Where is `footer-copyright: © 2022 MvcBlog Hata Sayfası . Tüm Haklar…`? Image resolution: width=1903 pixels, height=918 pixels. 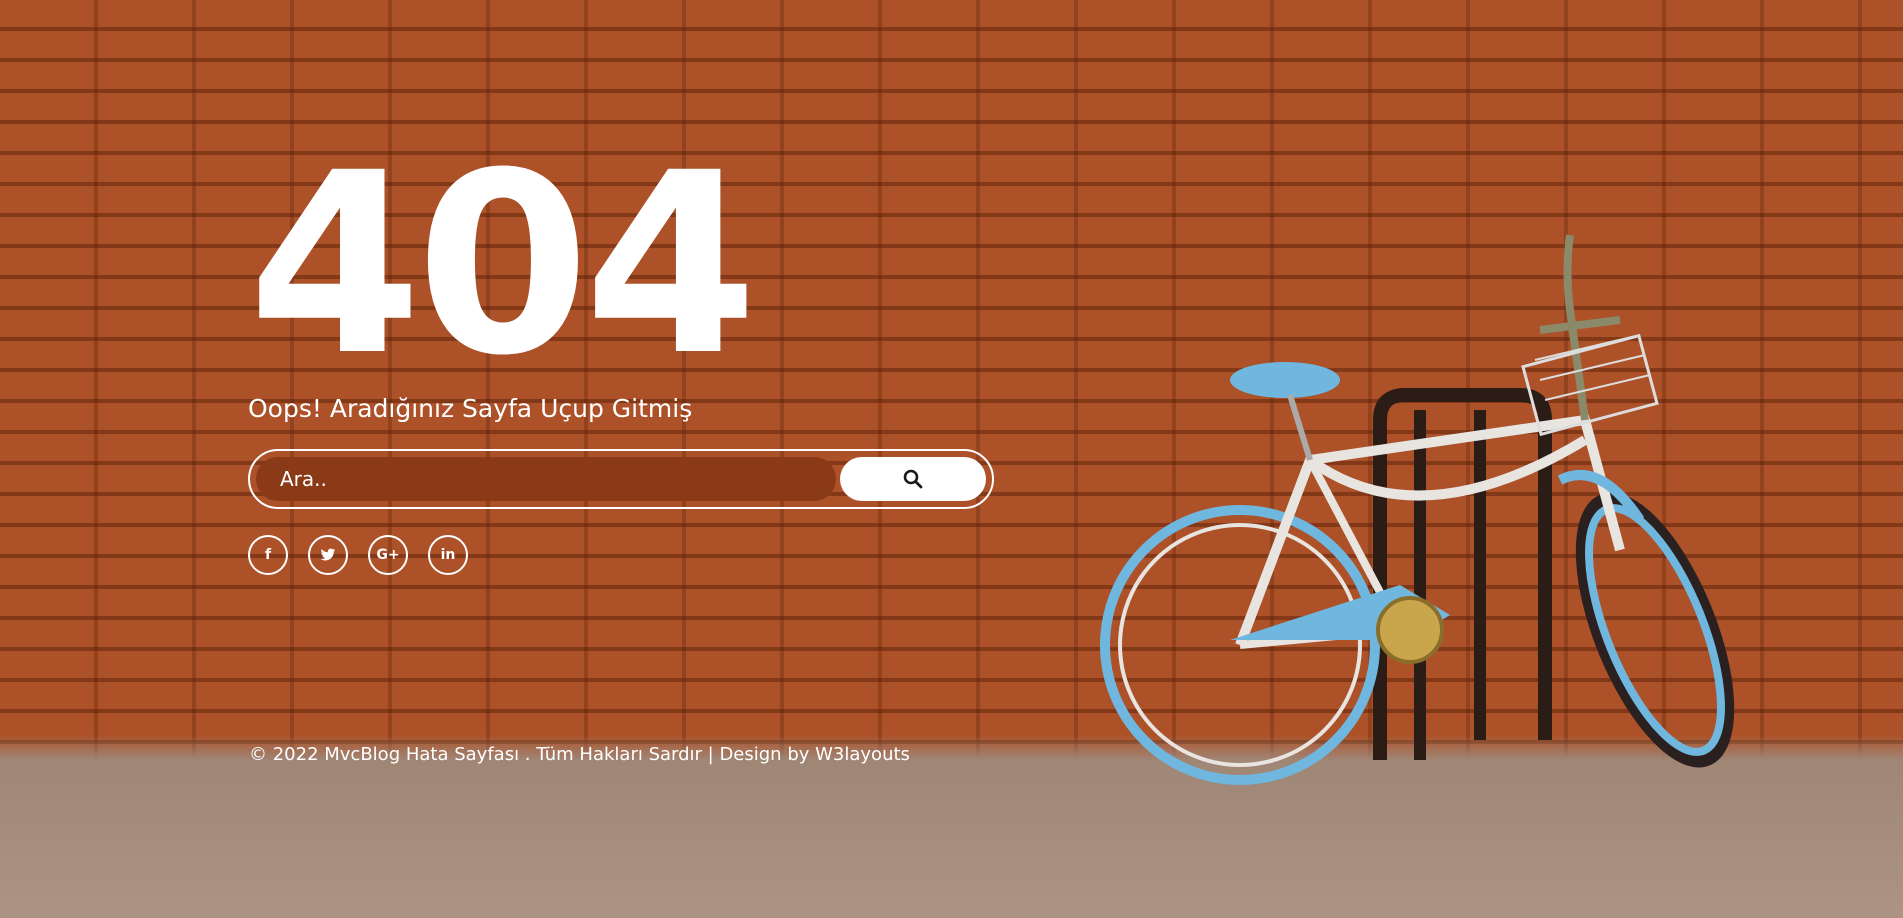 footer-copyright: © 2022 MvcBlog Hata Sayfası . Tüm Haklar… is located at coordinates (532, 754).